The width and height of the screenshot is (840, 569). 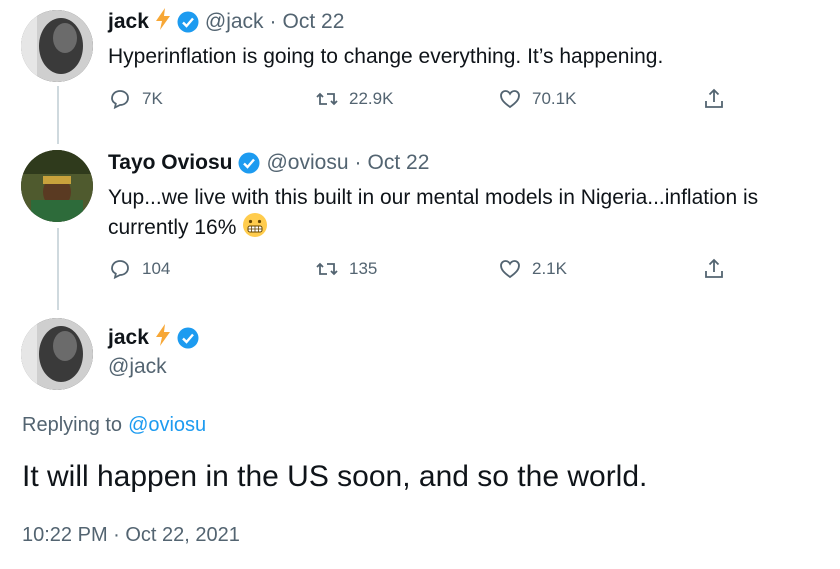 I want to click on replying-prefix: Replying to, so click(x=72, y=425).